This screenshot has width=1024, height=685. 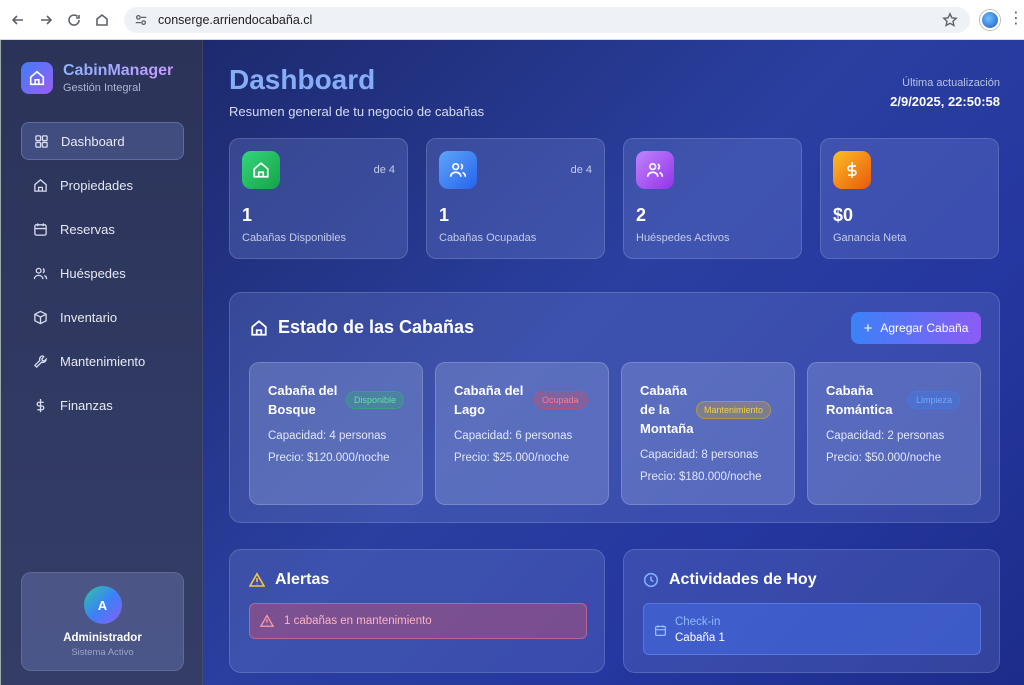 What do you see at coordinates (950, 20) in the screenshot?
I see `bookmark-star-icon` at bounding box center [950, 20].